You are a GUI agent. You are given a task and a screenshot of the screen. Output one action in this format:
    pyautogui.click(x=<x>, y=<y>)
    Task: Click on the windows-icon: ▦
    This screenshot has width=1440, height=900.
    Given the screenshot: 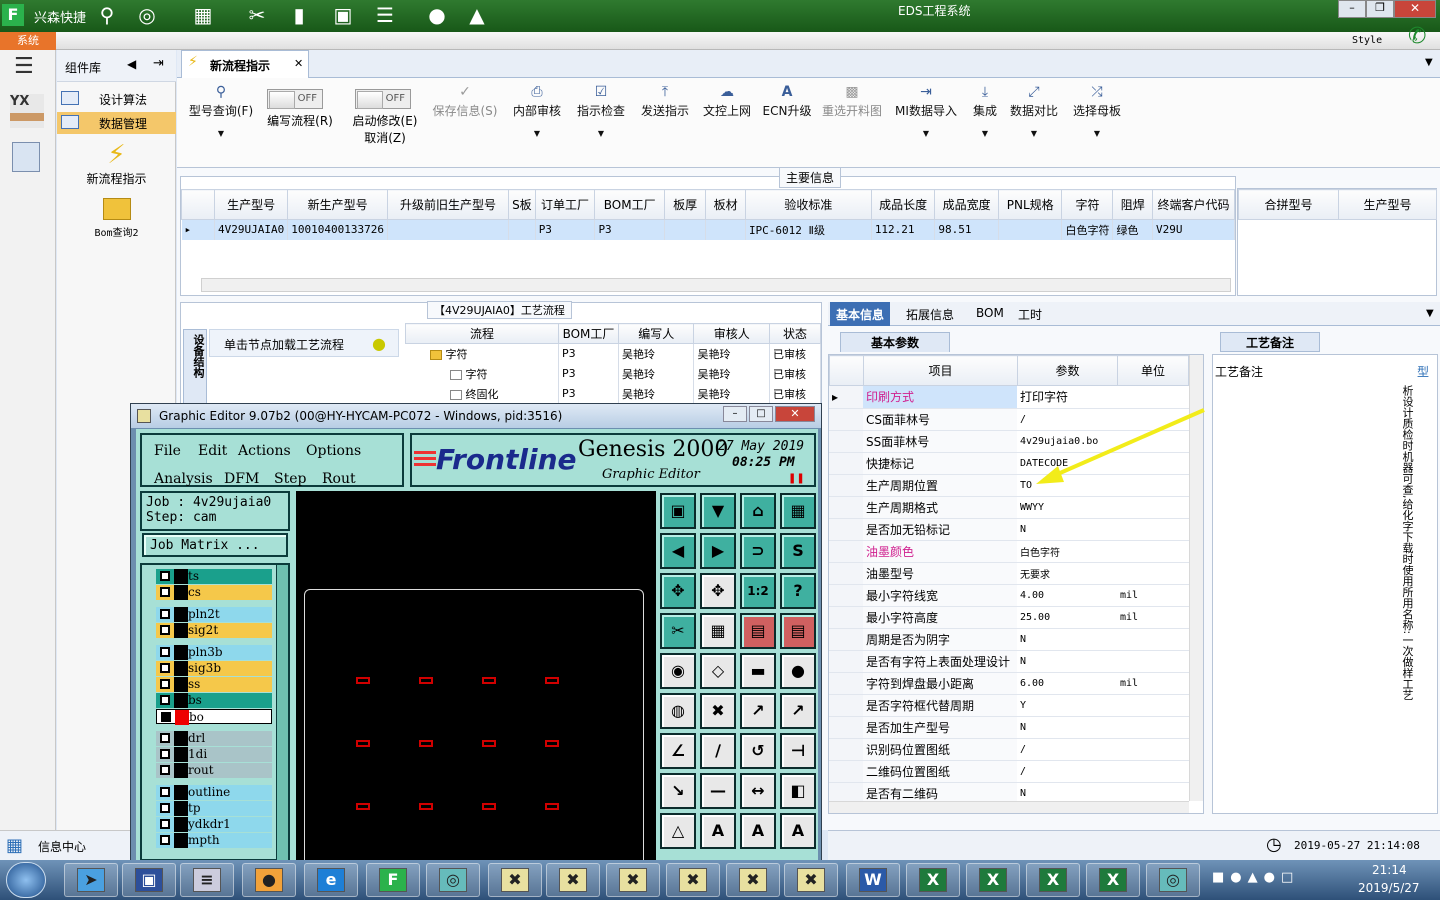 What is the action you would take?
    pyautogui.click(x=14, y=845)
    